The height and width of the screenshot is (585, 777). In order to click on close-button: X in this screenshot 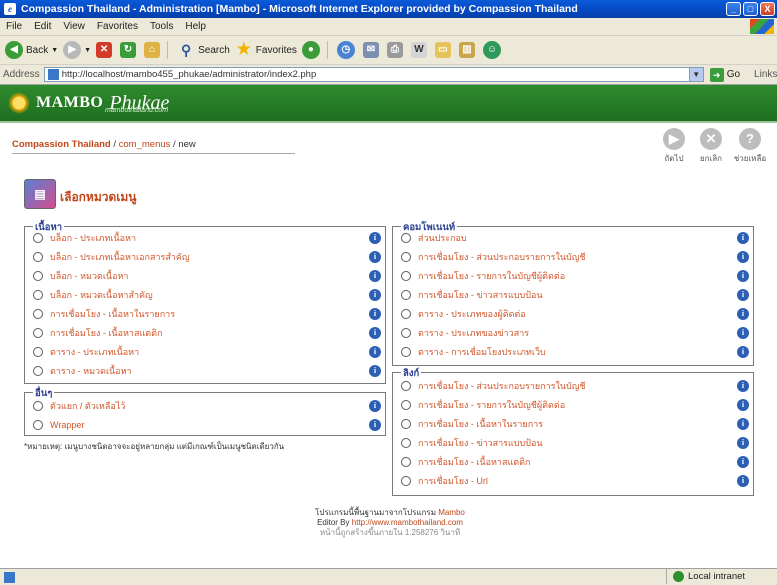, I will do `click(767, 9)`.